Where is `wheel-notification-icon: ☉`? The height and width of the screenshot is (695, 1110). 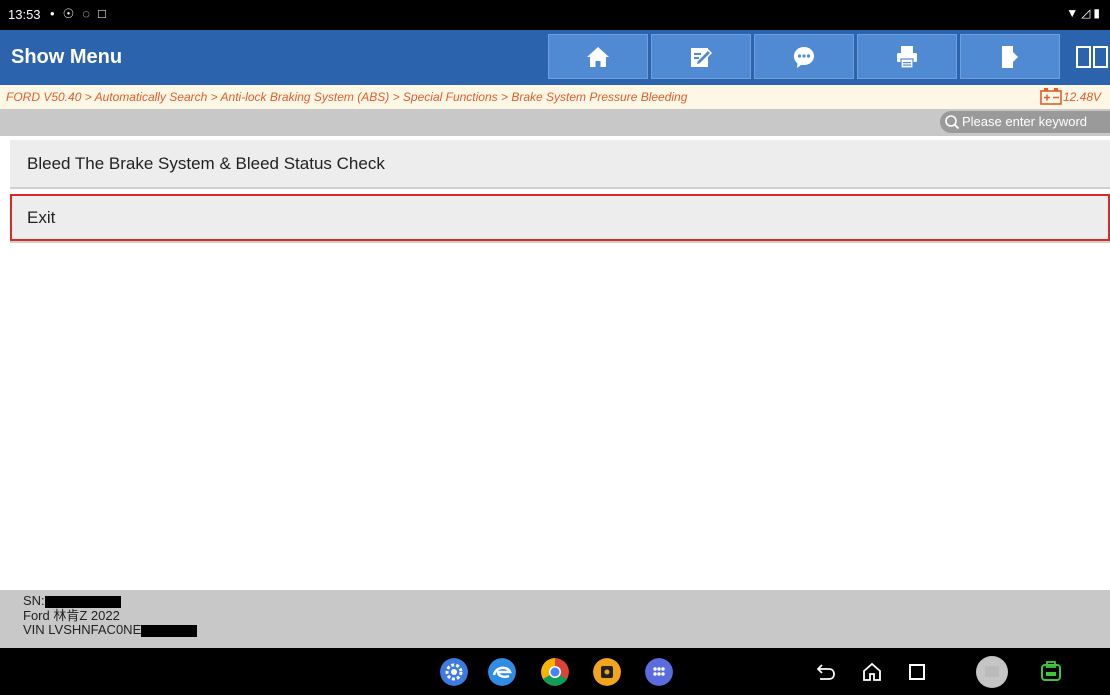
wheel-notification-icon: ☉ is located at coordinates (68, 13).